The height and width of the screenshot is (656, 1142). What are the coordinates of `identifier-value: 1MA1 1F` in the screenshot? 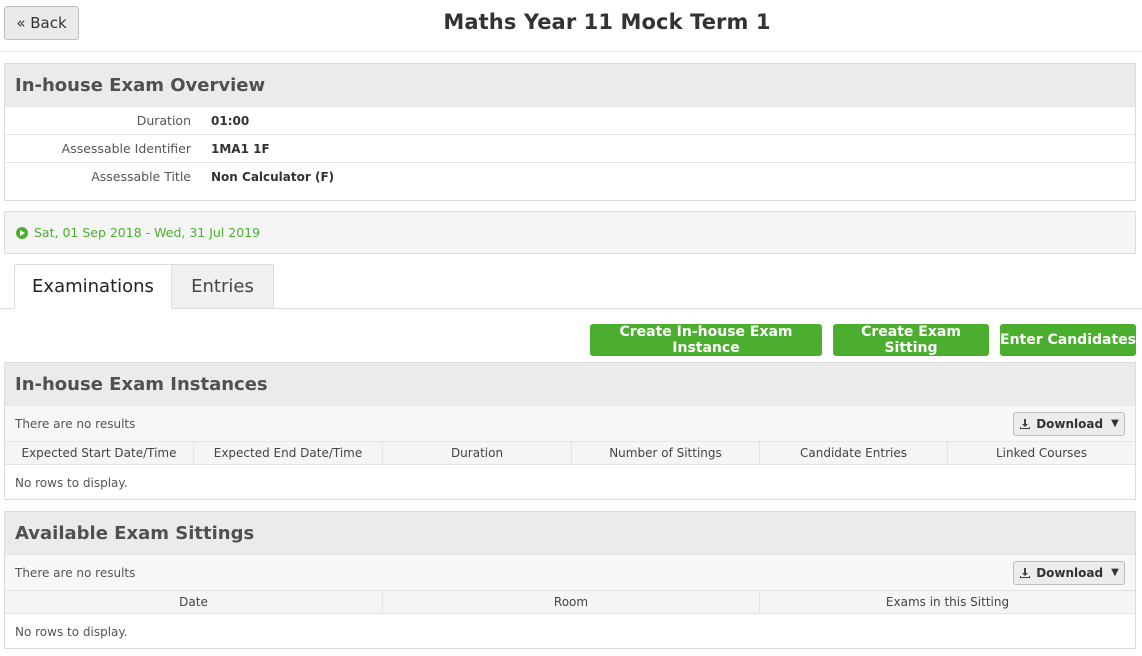 It's located at (240, 148).